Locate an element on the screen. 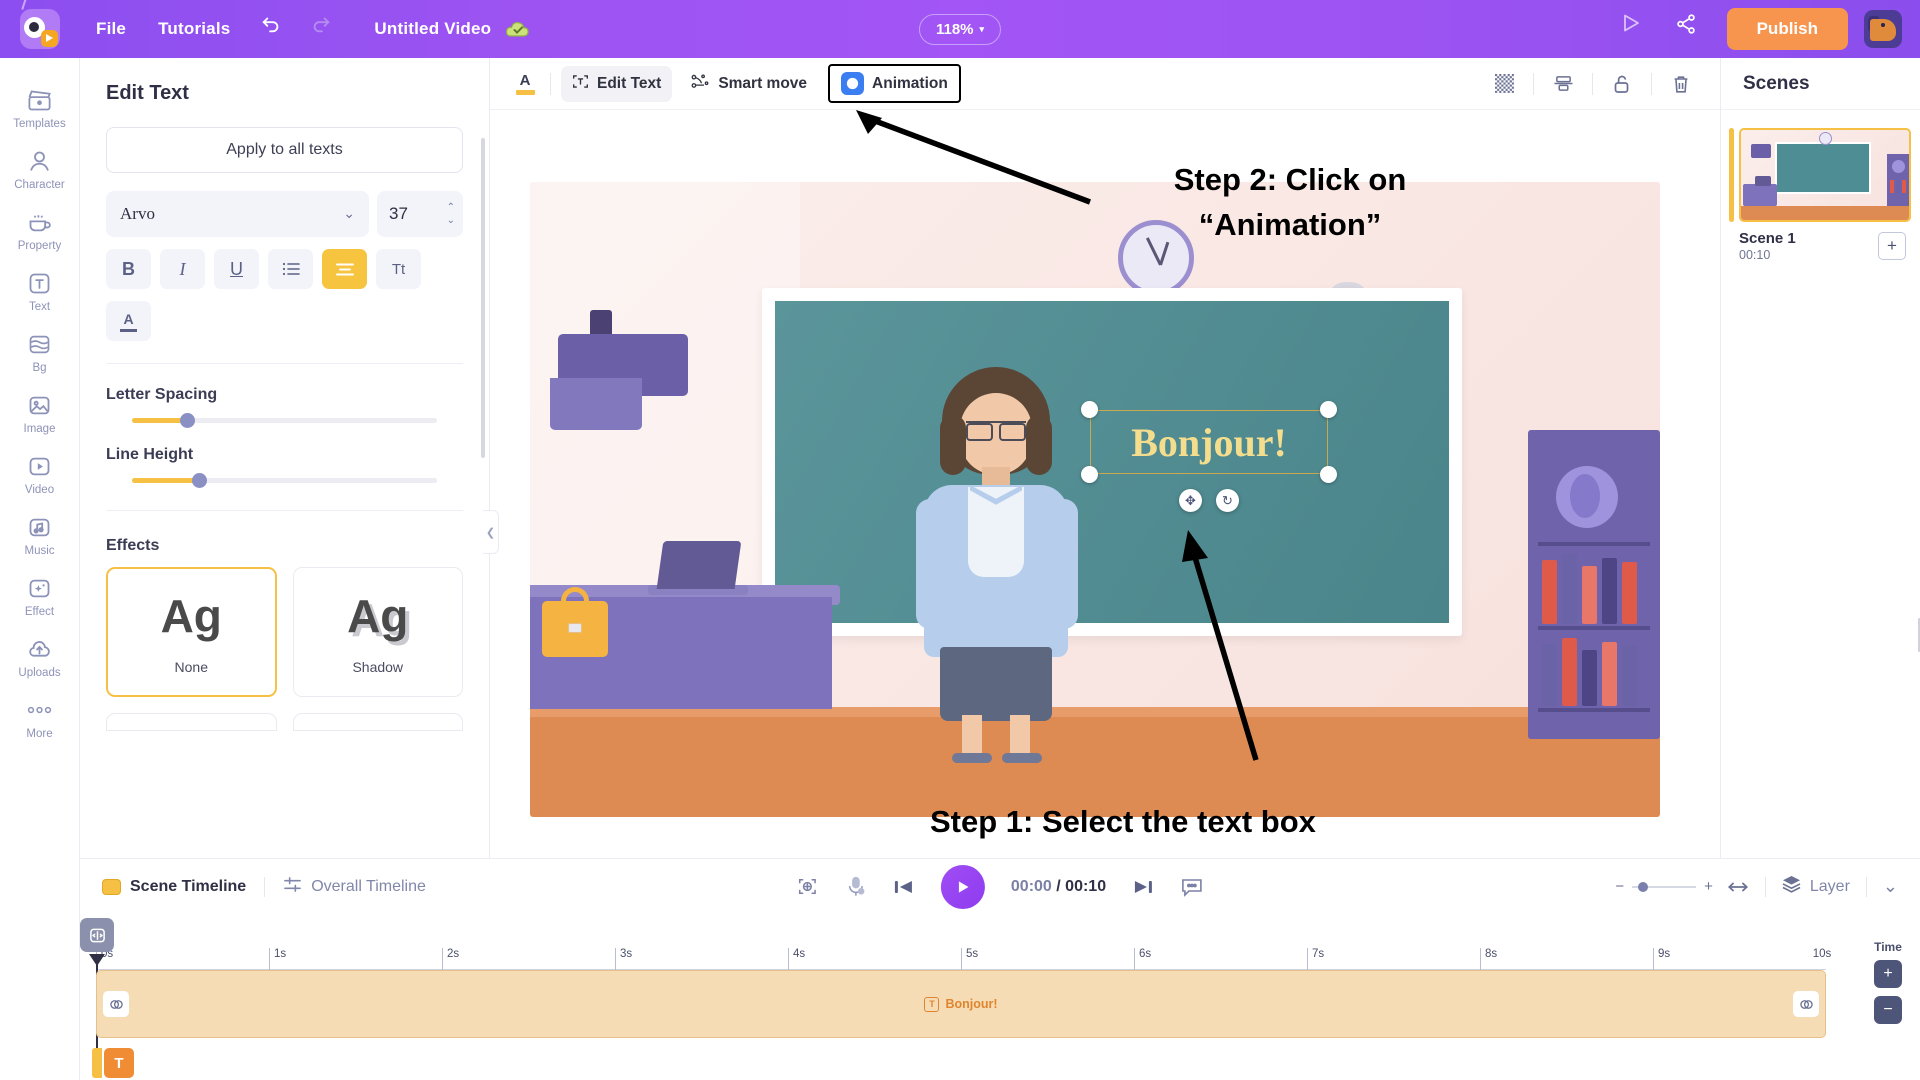  sidebar-item-templates: Templates is located at coordinates (40, 106).